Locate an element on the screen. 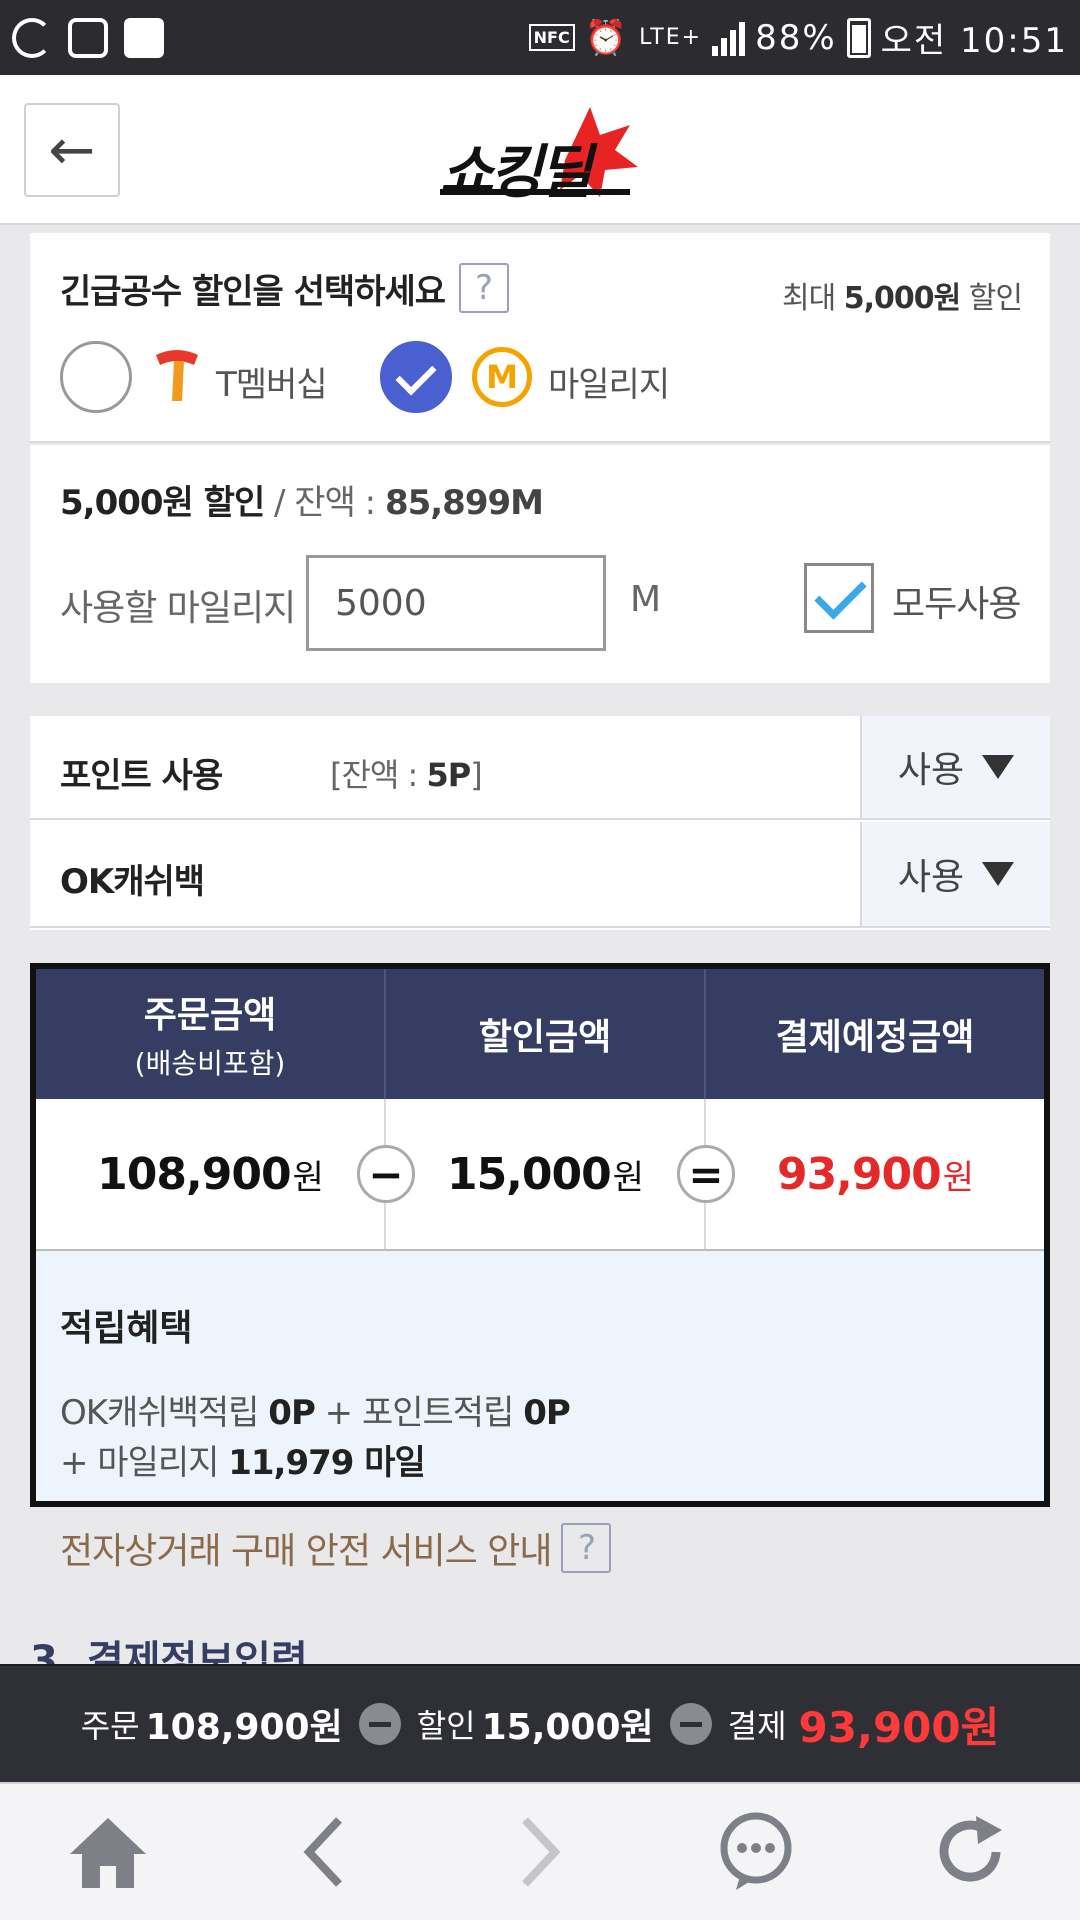 The image size is (1080, 1920). refresh-button is located at coordinates (972, 1852).